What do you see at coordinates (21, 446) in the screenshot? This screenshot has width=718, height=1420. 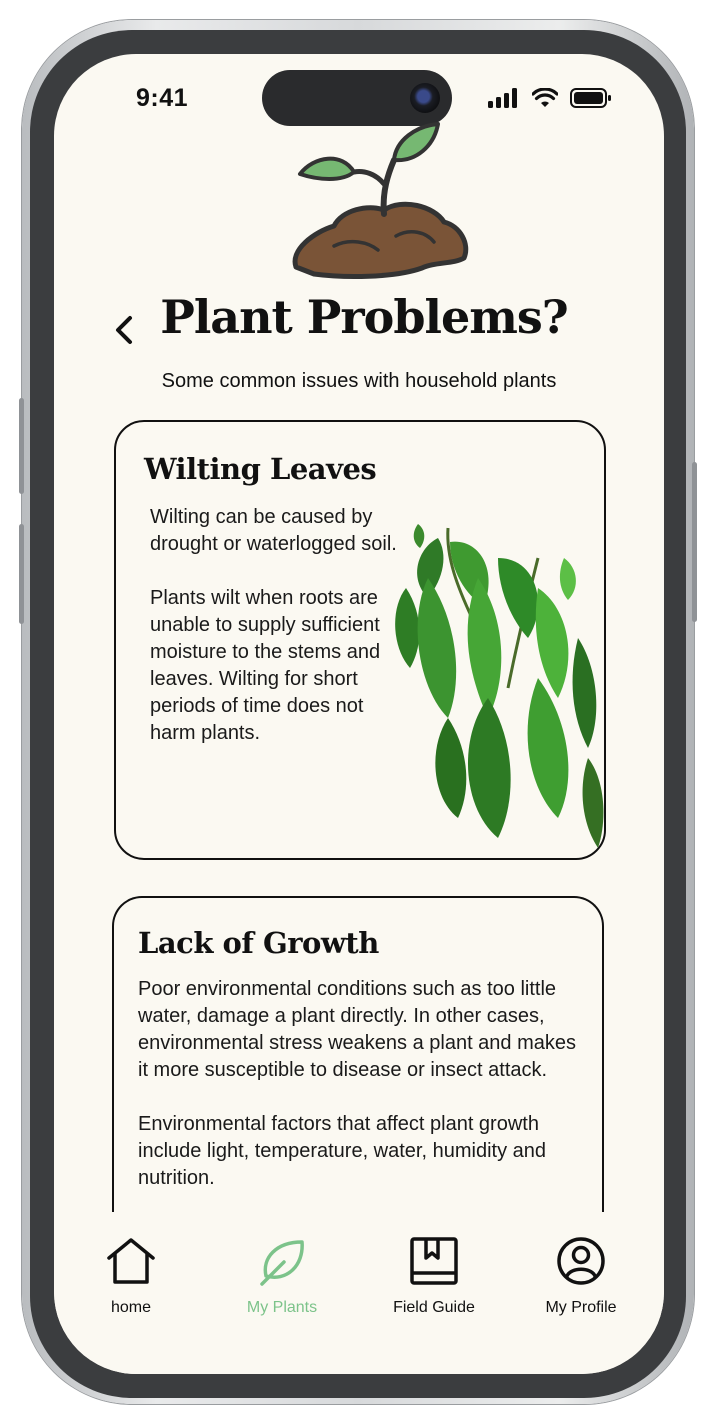 I see `volume-up-button` at bounding box center [21, 446].